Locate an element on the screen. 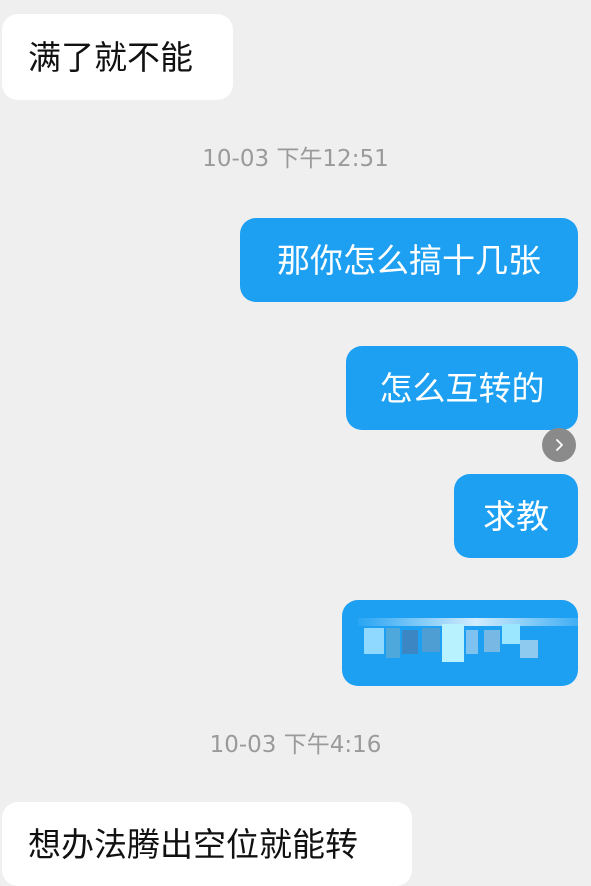  timestamp: 10-03 下午12:51 is located at coordinates (295, 159).